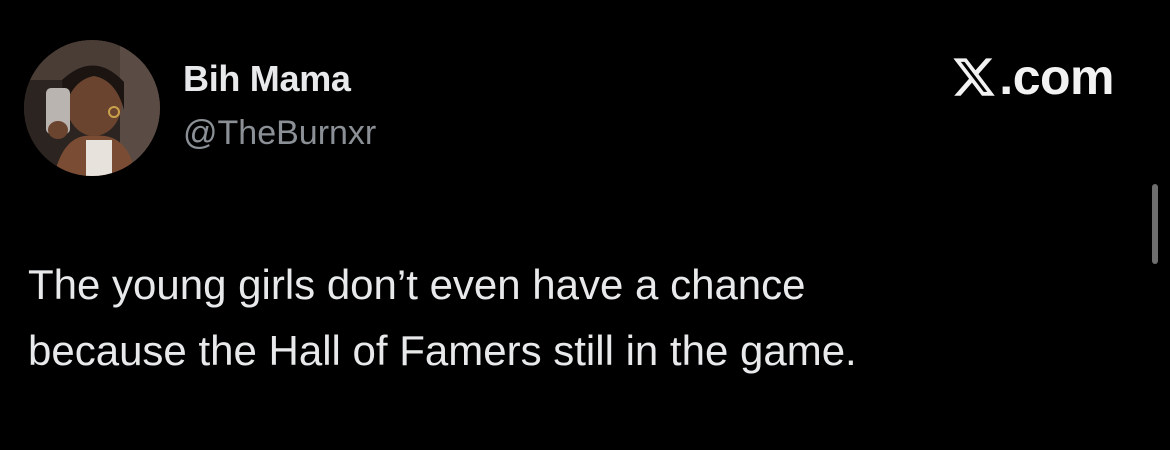  I want to click on avatar, so click(92, 108).